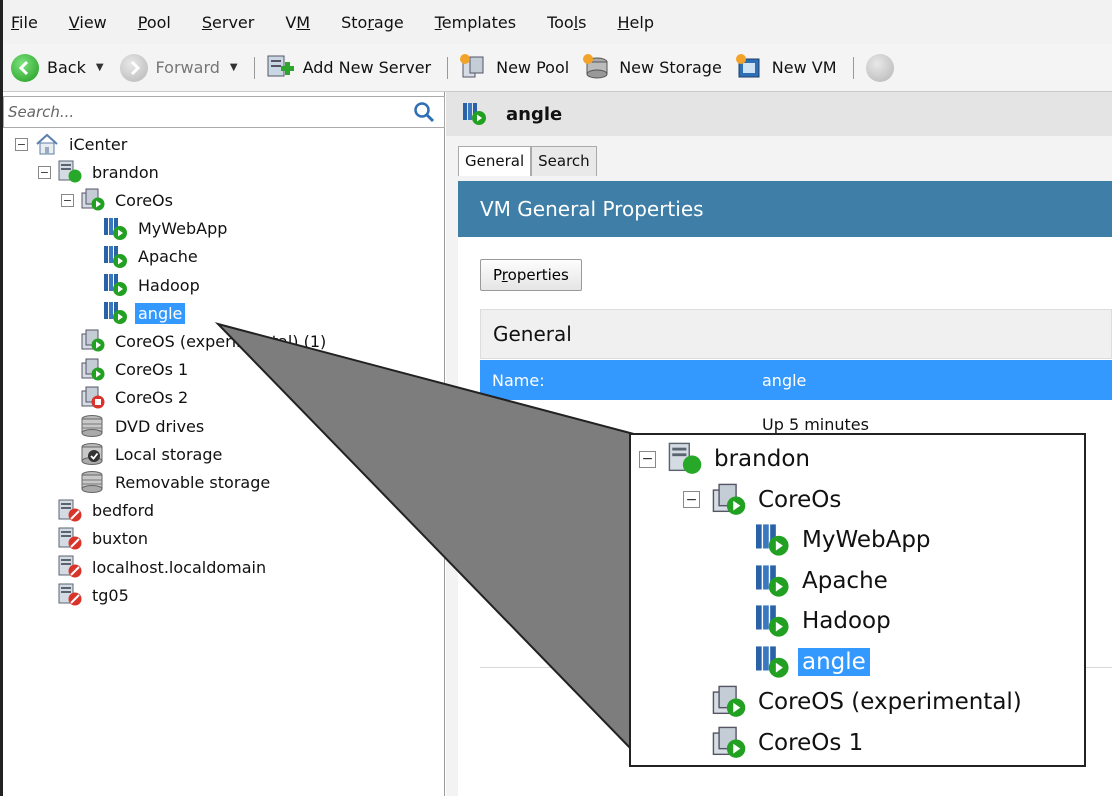 This screenshot has height=796, width=1112. I want to click on back-dropdown-icon: ▼, so click(100, 67).